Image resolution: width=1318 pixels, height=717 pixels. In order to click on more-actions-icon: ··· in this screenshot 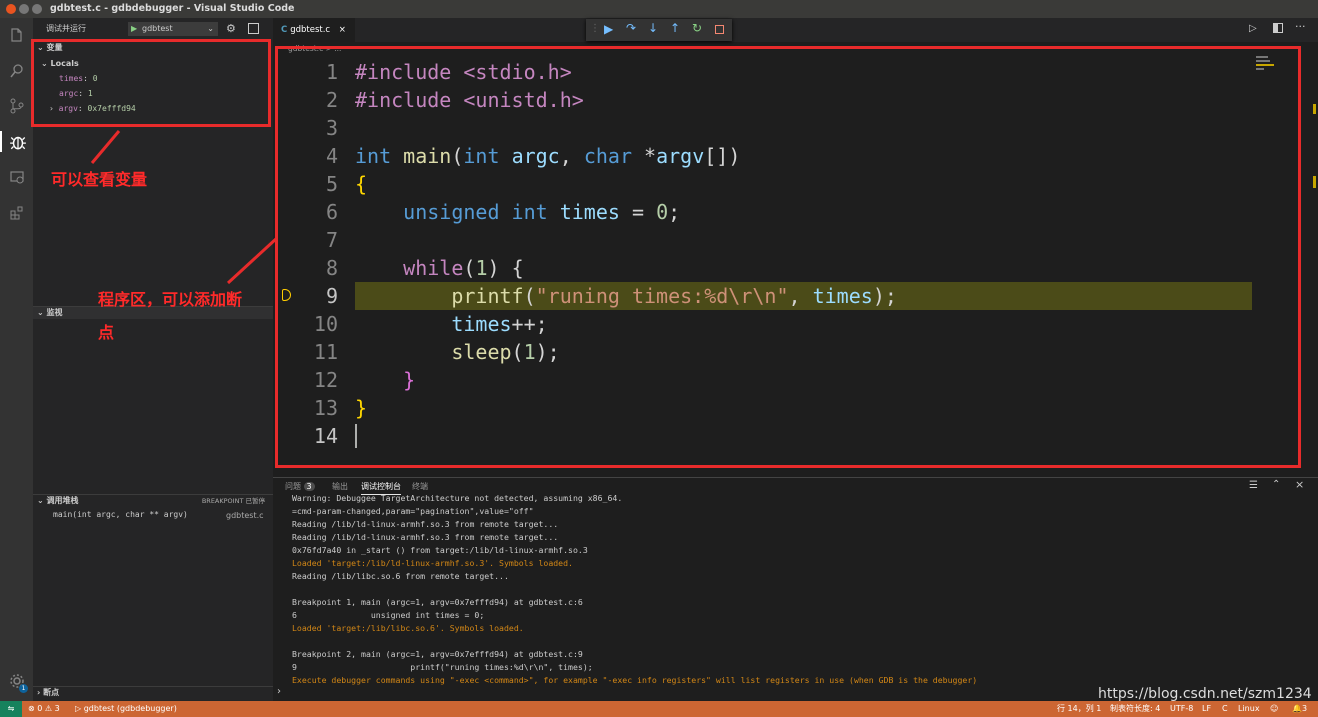, I will do `click(1300, 26)`.